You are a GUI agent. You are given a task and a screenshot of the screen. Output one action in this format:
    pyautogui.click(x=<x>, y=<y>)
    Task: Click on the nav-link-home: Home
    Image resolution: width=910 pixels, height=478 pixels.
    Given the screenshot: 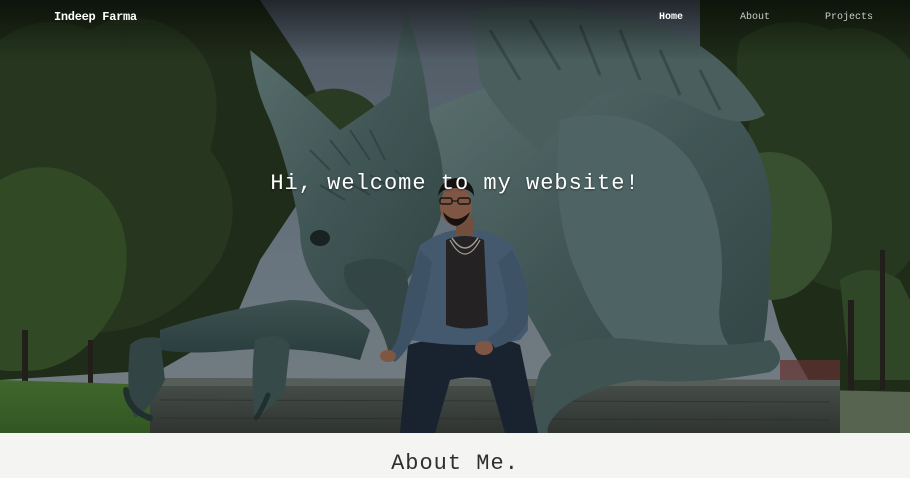 What is the action you would take?
    pyautogui.click(x=671, y=17)
    